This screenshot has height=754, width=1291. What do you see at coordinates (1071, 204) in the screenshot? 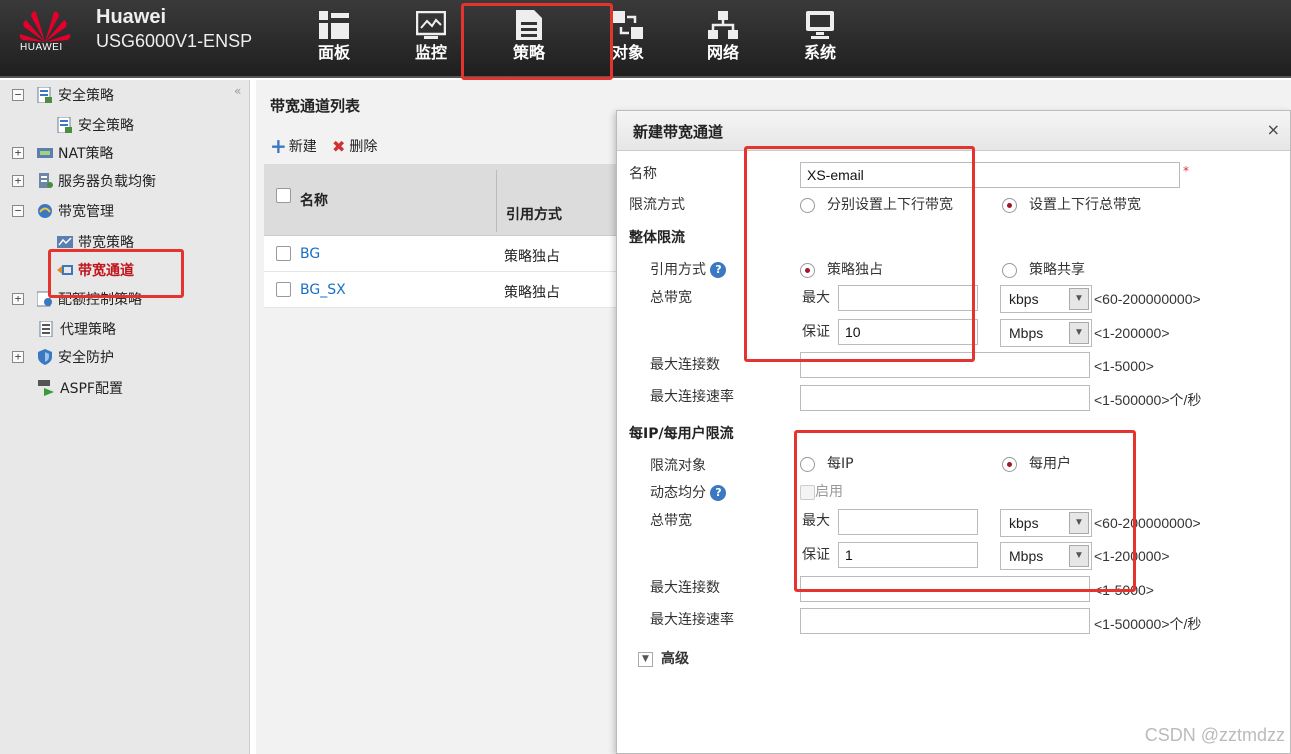
I see `limit-mode-total-radio: 设置上下行总带宽` at bounding box center [1071, 204].